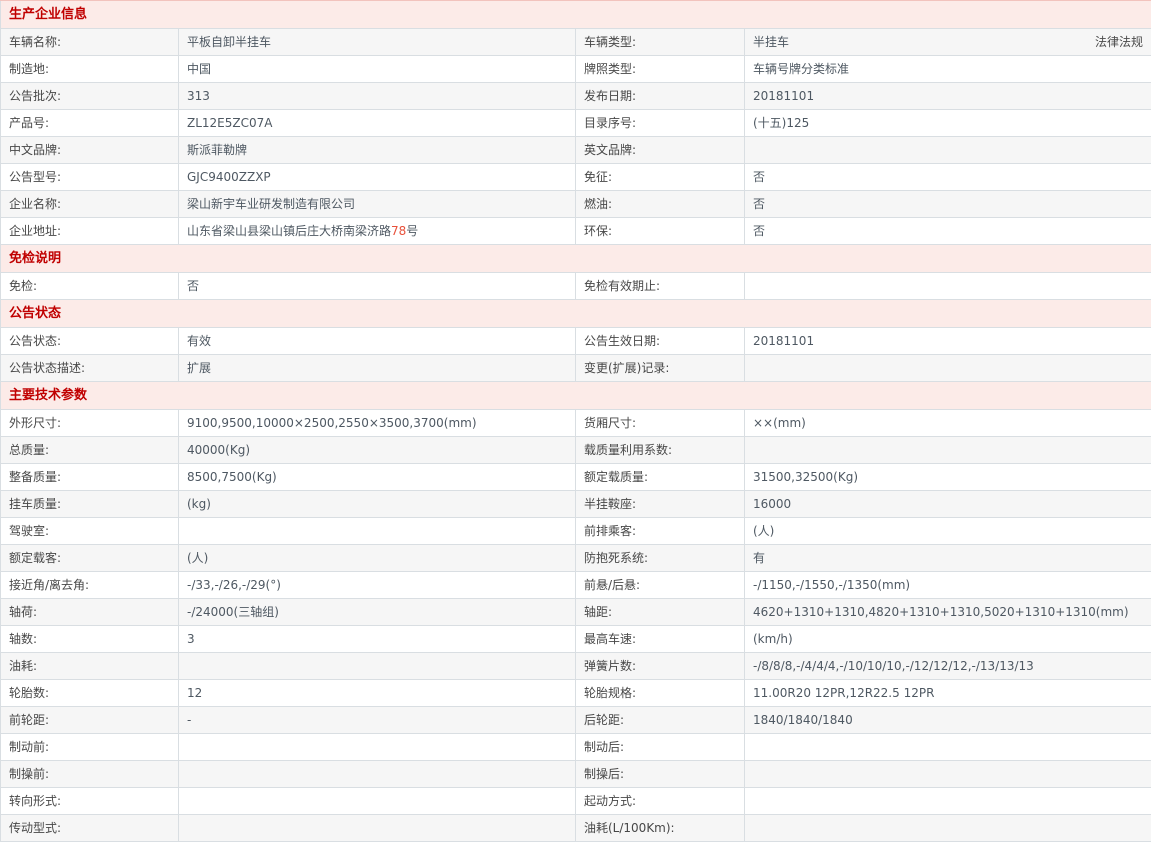  Describe the element at coordinates (90, 693) in the screenshot. I see `field-label: 轮胎数:` at that location.